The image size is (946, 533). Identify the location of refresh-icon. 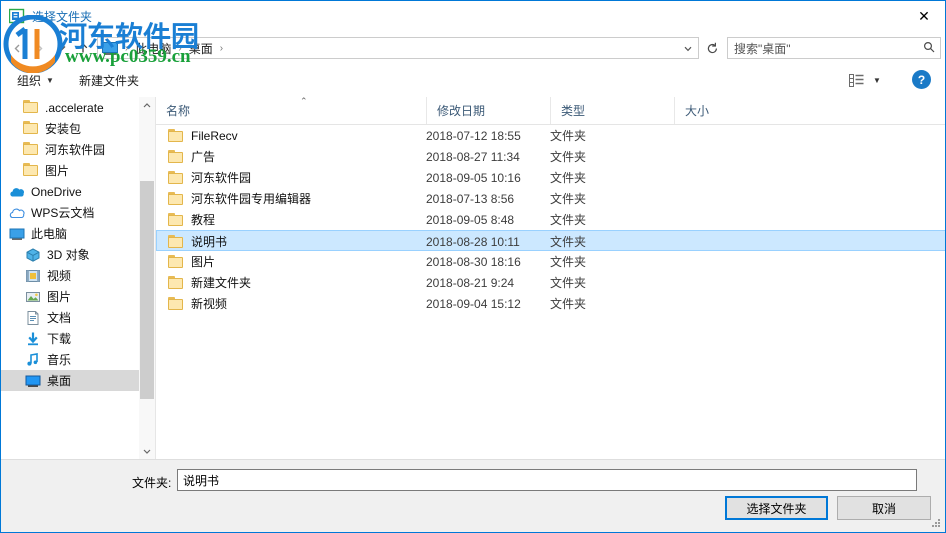
(712, 48).